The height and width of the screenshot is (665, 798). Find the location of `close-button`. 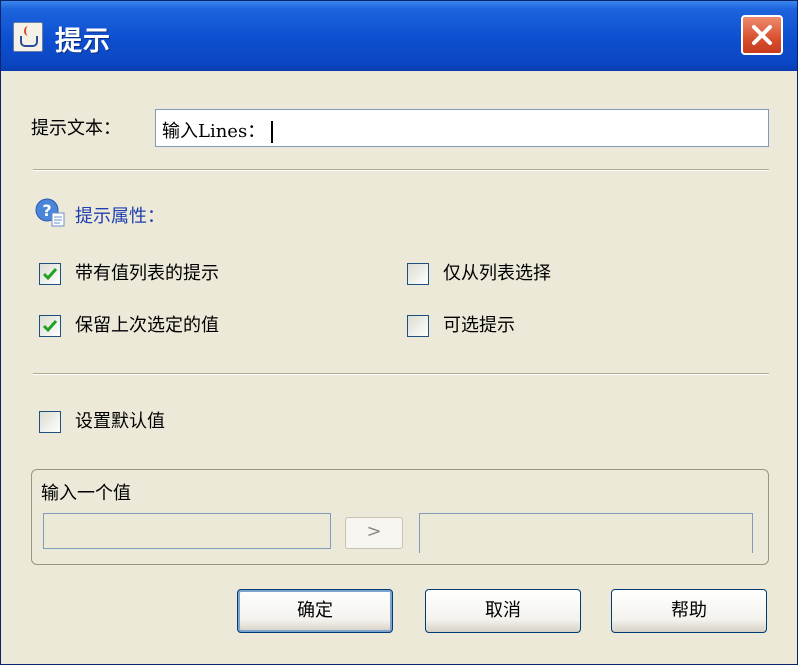

close-button is located at coordinates (762, 35).